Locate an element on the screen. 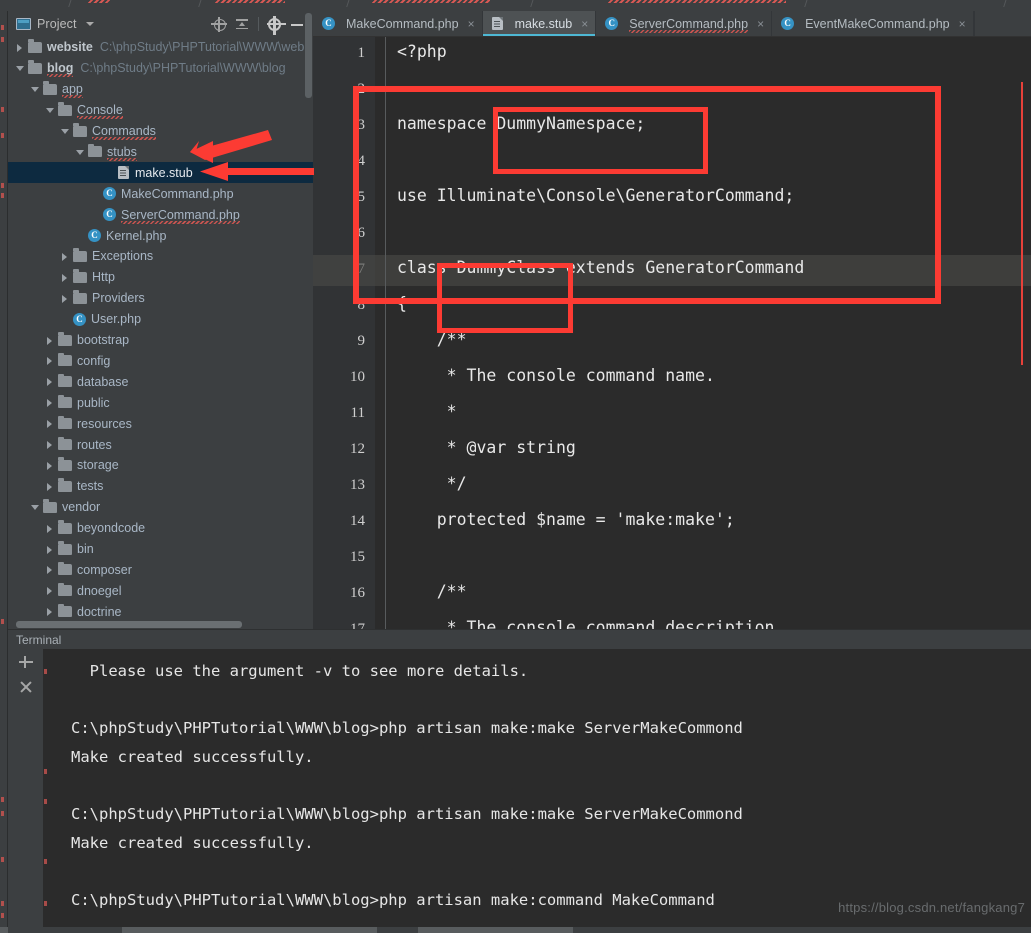  tree-item-app: app is located at coordinates (160, 89).